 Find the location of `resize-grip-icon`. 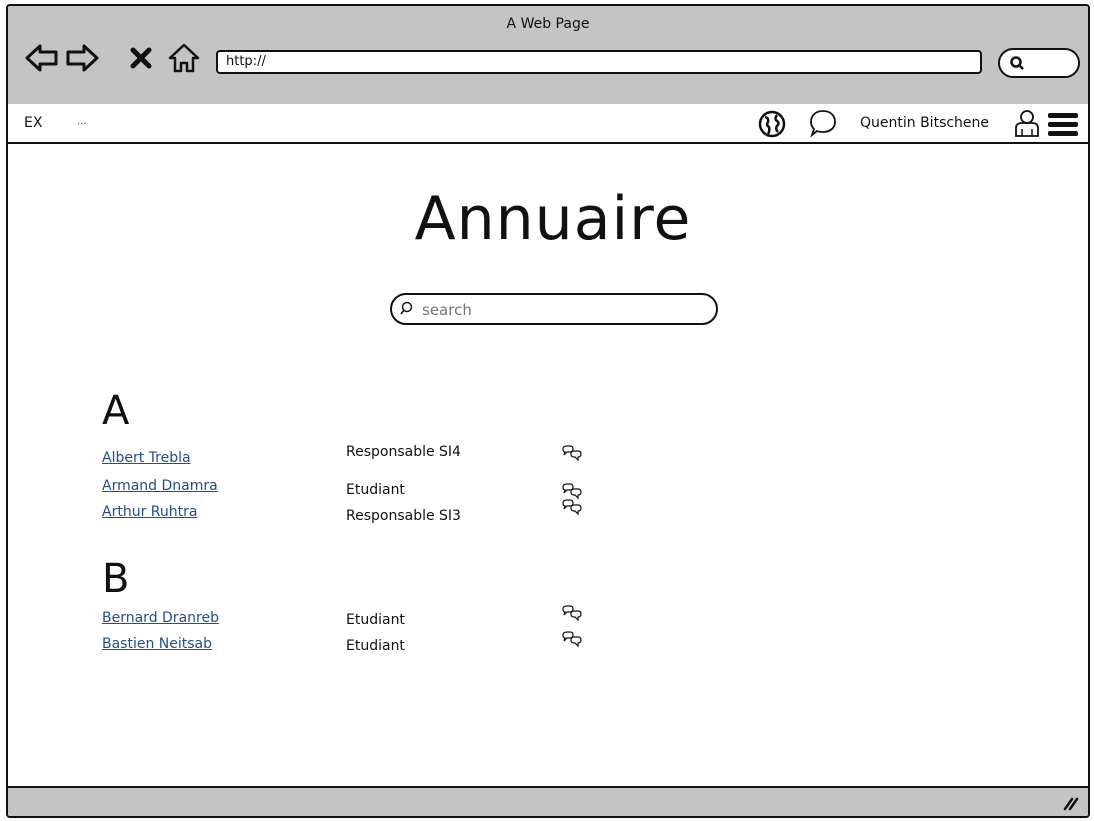

resize-grip-icon is located at coordinates (1071, 803).